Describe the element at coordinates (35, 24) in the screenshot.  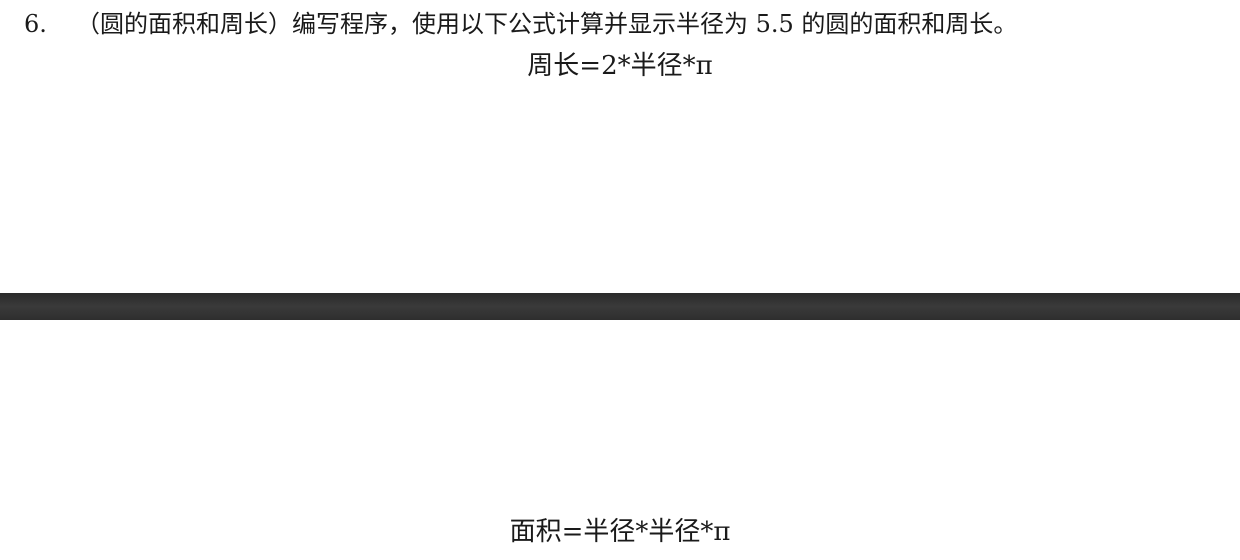
I see `question-number: 6.` at that location.